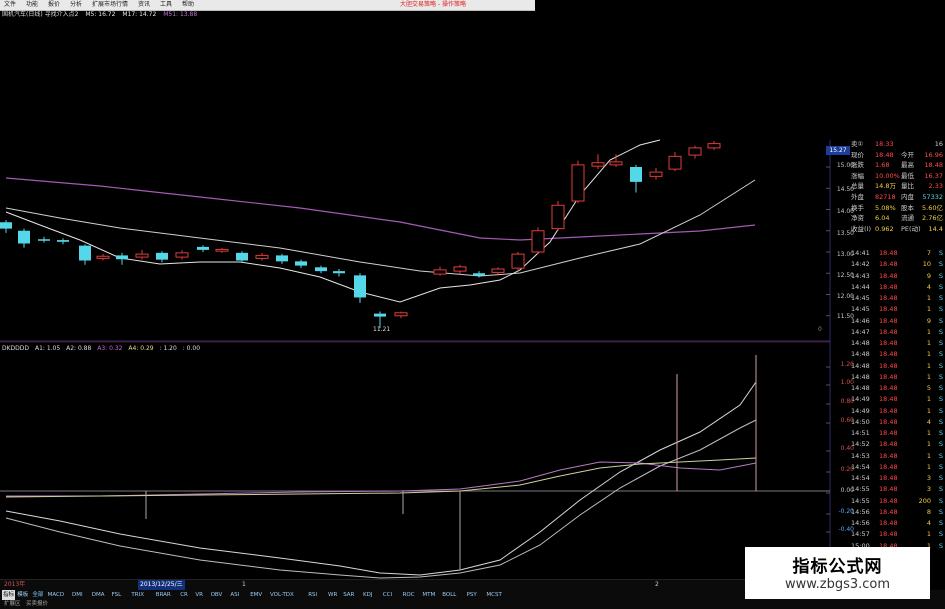  Describe the element at coordinates (860, 286) in the screenshot. I see `tick-time: 14:44` at that location.